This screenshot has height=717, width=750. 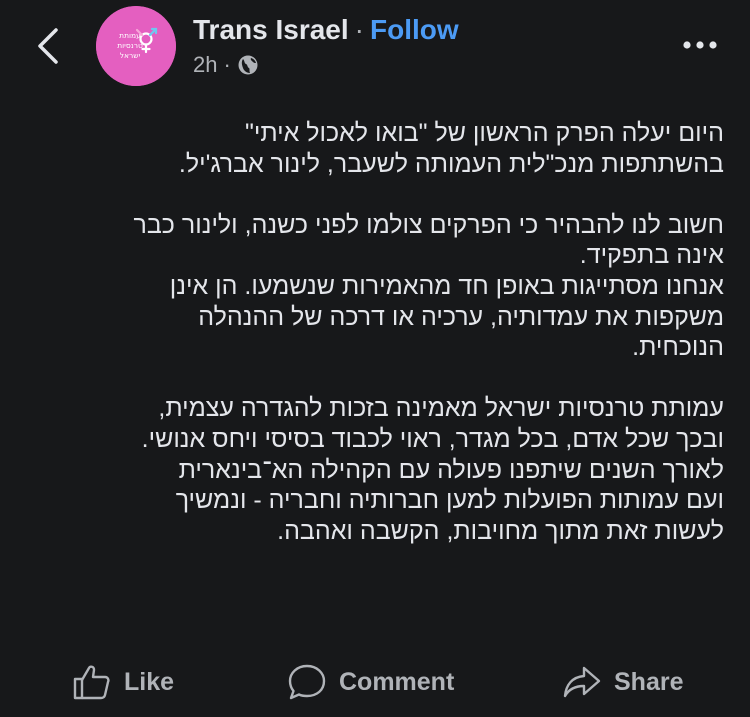 What do you see at coordinates (678, 347) in the screenshot?
I see `text-line: הנוכחית.` at bounding box center [678, 347].